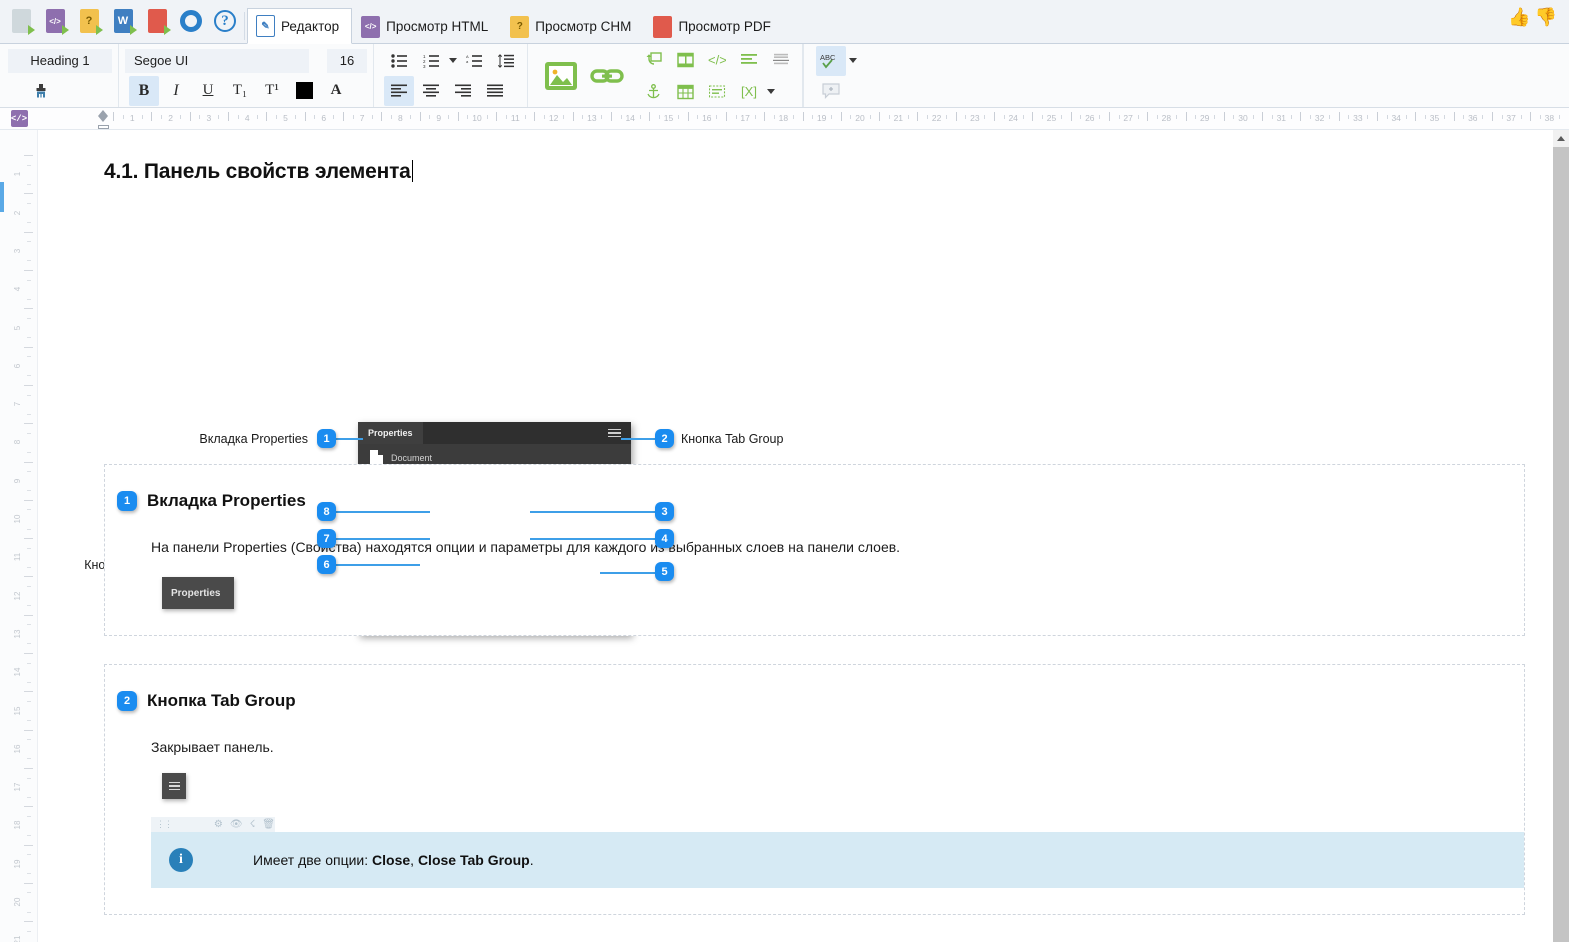 The image size is (1569, 942). I want to click on scroll-up-button, so click(1561, 138).